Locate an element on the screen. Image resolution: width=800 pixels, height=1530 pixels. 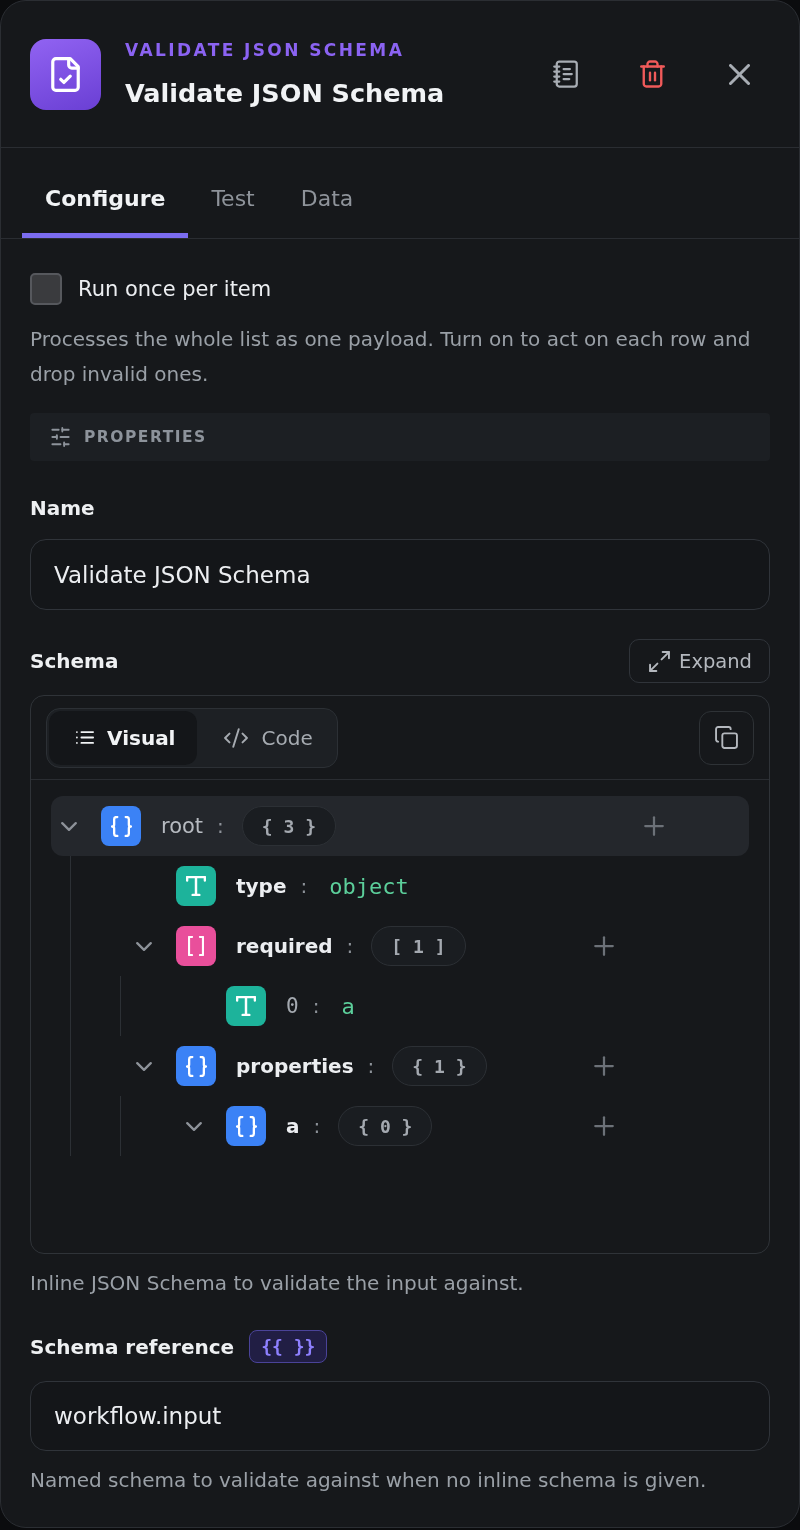
count-badge: [ 1 ] is located at coordinates (418, 946).